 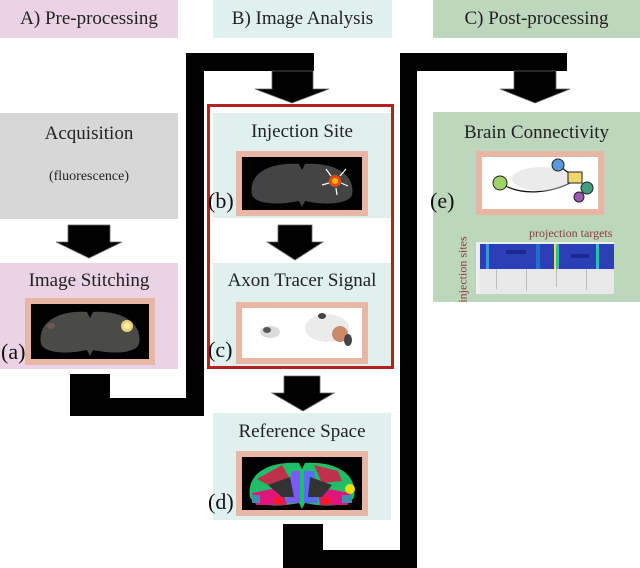 I want to click on axon-title: Axon Tracer Signal, so click(x=302, y=280).